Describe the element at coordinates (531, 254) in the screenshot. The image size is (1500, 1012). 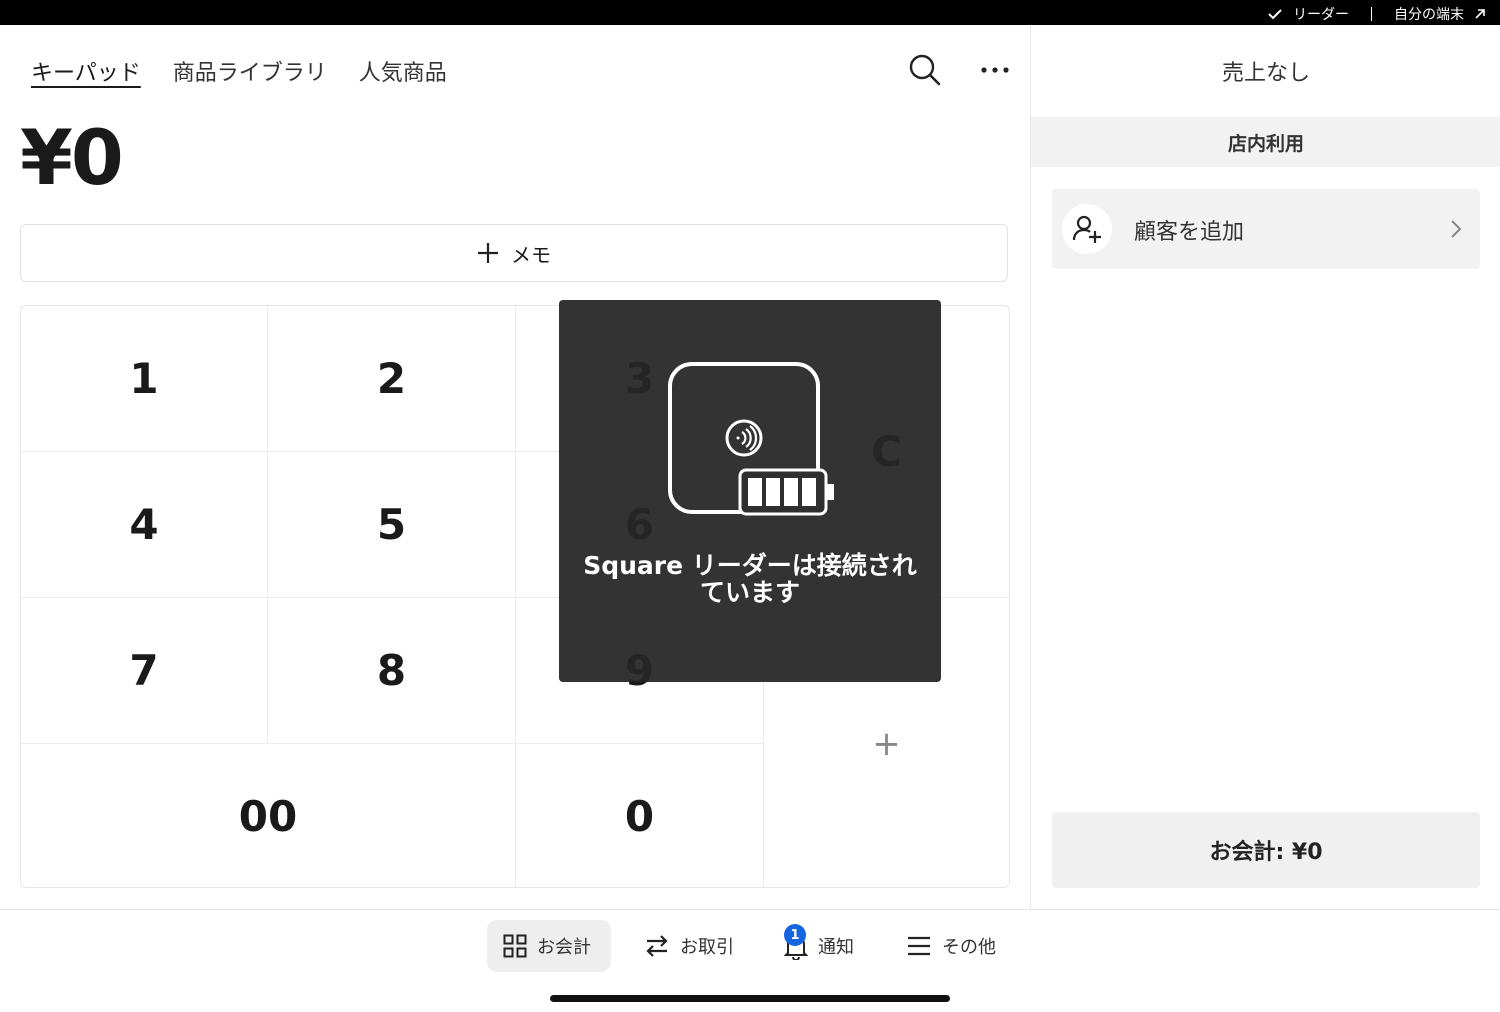
I see `memo-label: メモ` at that location.